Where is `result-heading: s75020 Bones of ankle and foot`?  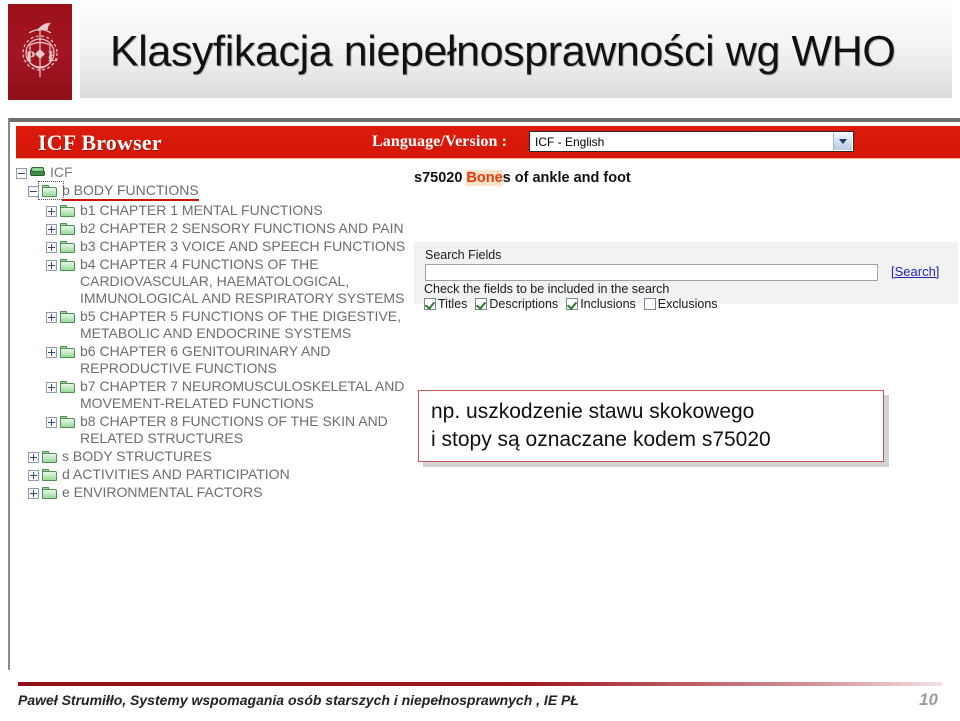 result-heading: s75020 Bones of ankle and foot is located at coordinates (522, 178).